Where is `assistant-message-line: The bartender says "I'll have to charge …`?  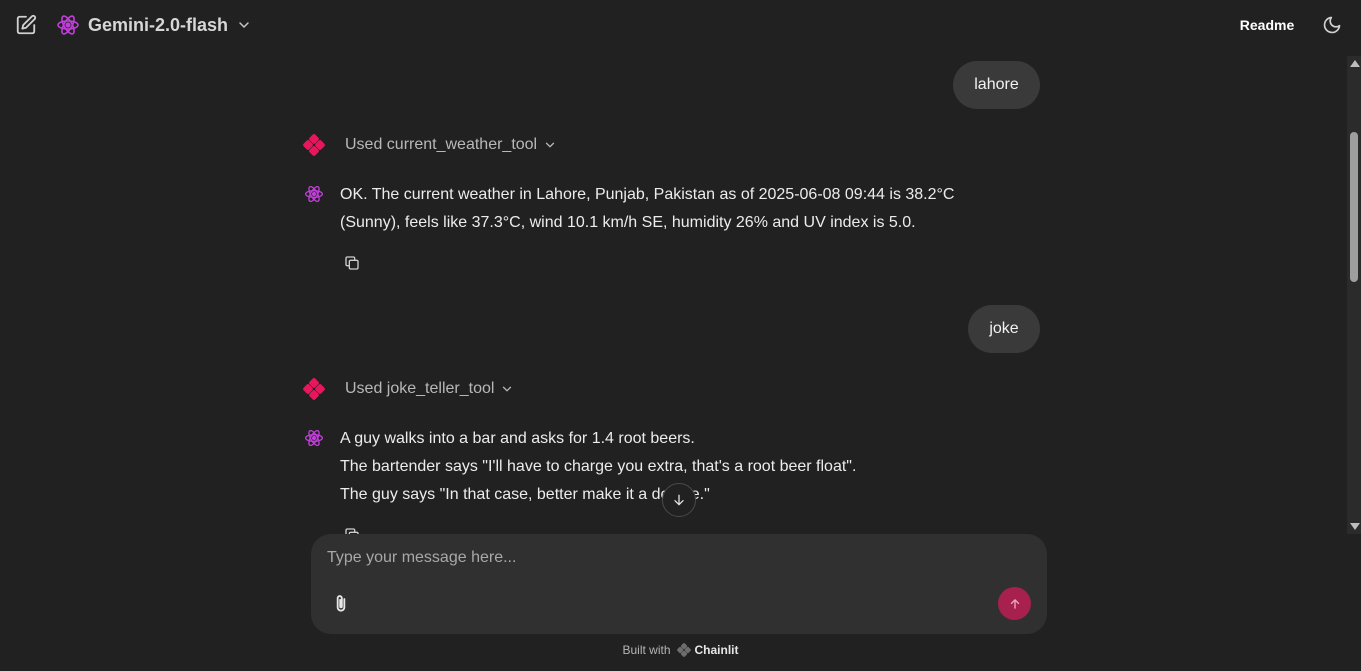
assistant-message-line: The bartender says "I'll have to charge … is located at coordinates (598, 466).